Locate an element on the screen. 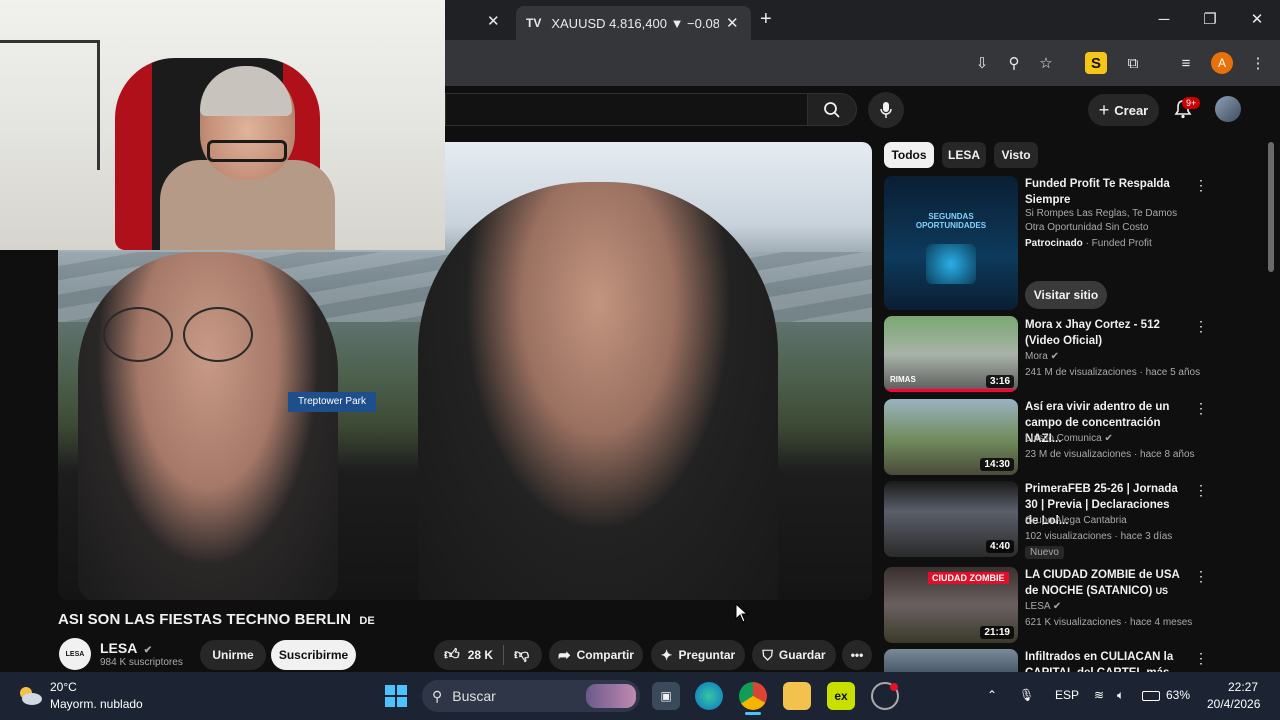  task-view-icon: ▣ is located at coordinates (666, 696).